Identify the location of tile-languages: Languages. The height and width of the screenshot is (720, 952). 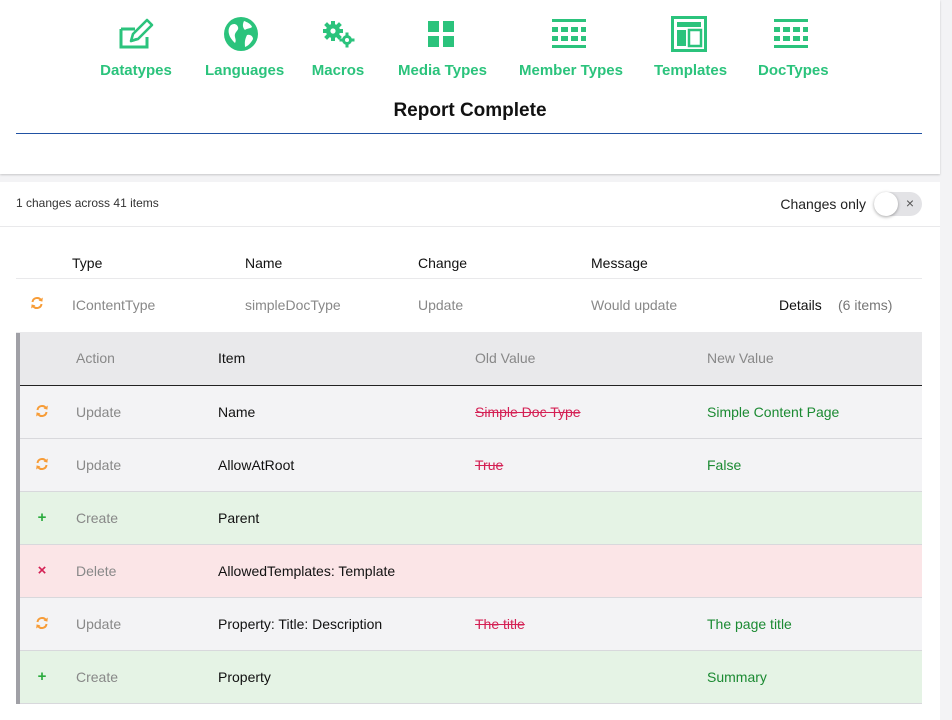
(245, 51).